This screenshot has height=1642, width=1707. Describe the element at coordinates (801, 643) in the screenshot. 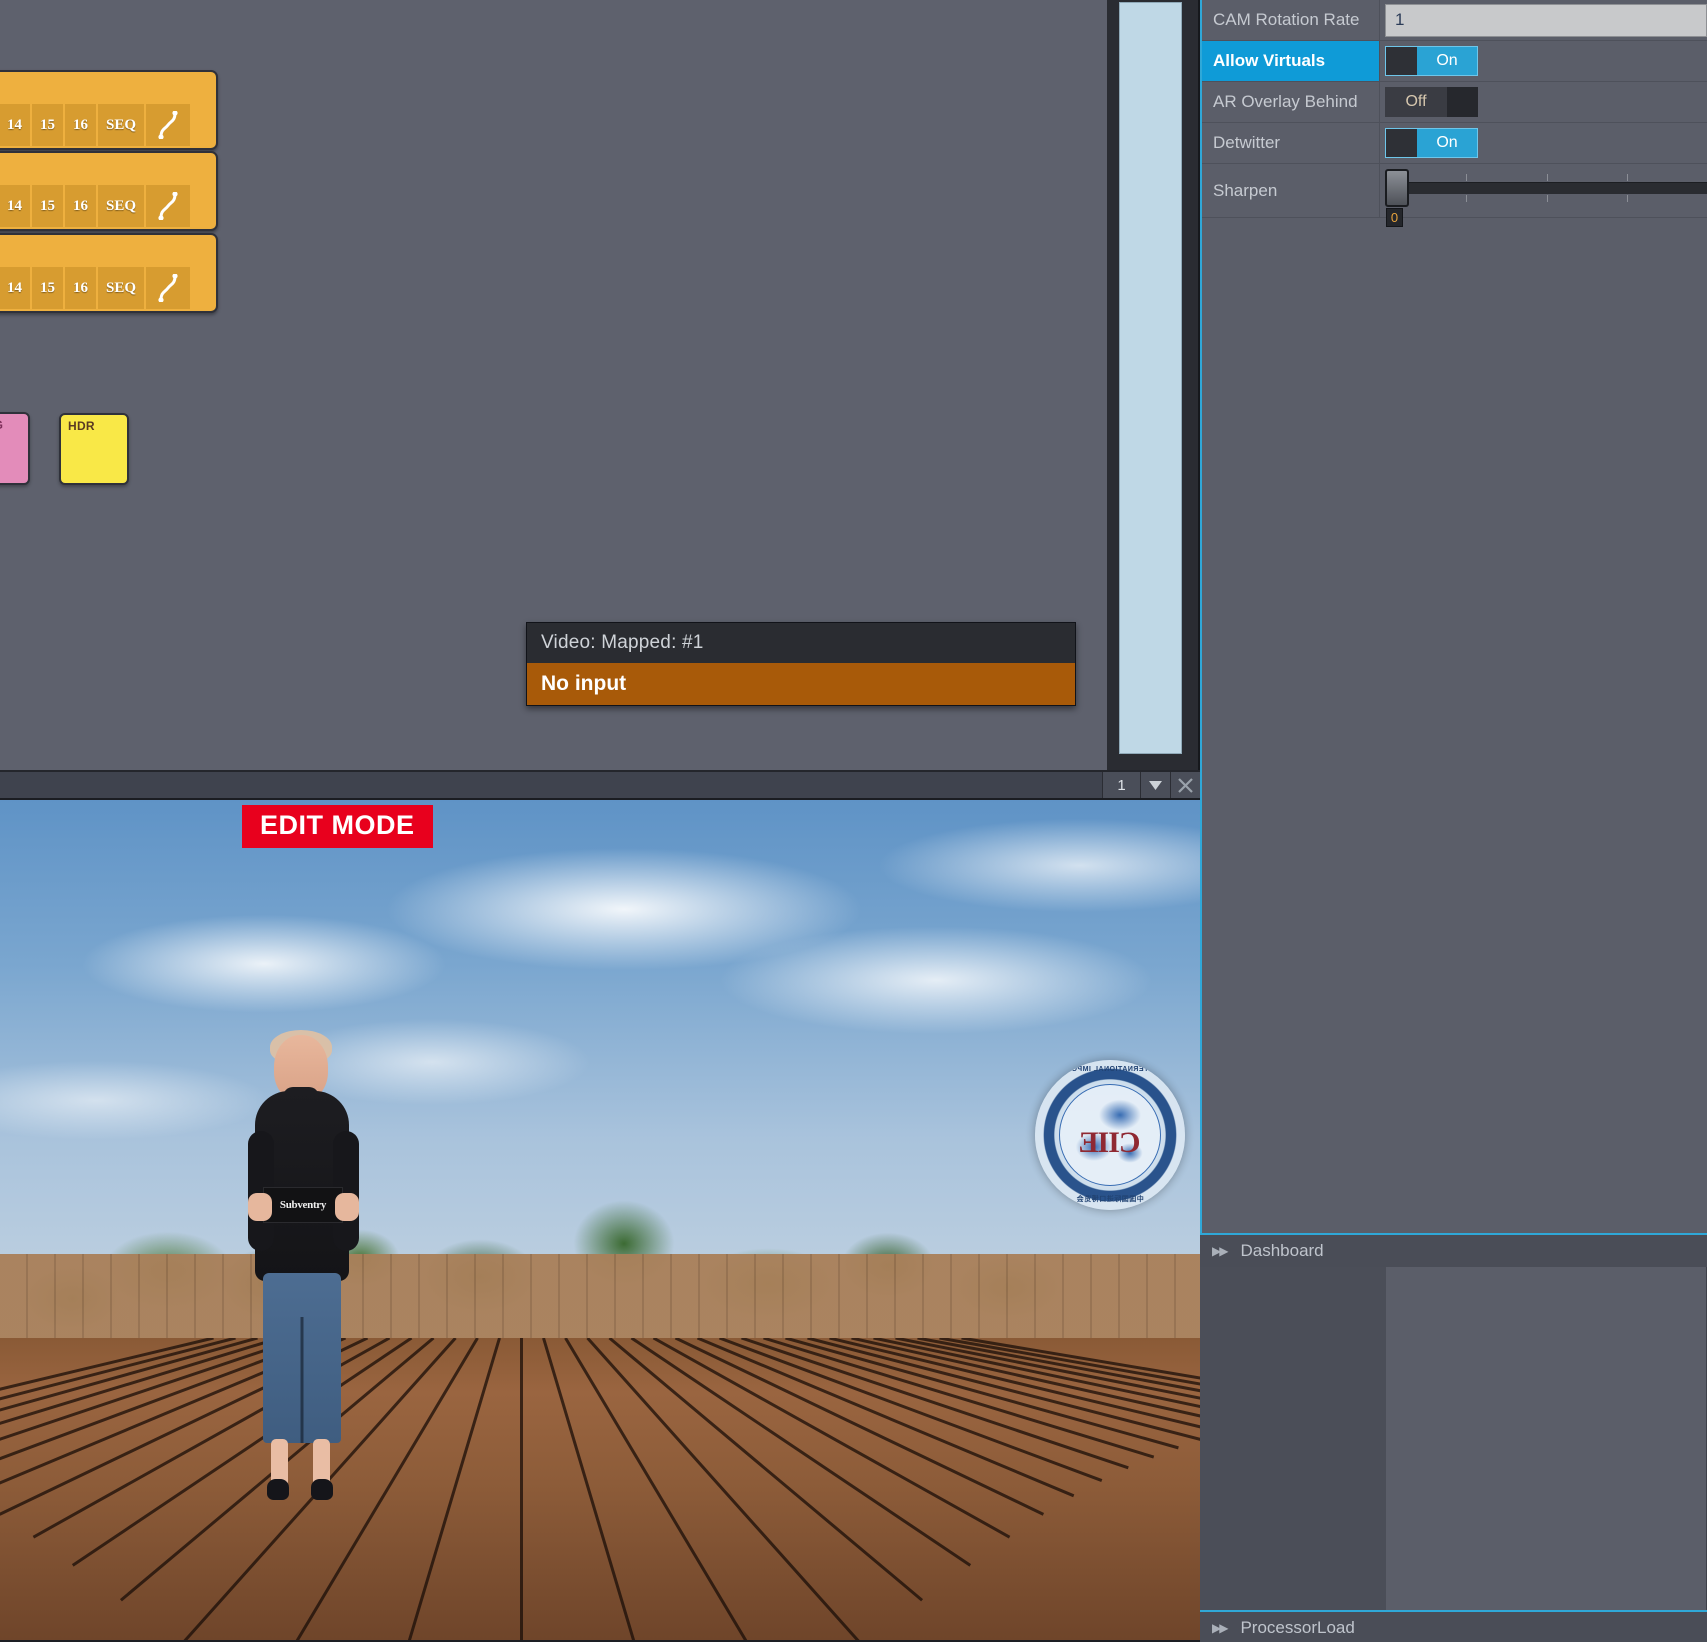

I see `tooltip-title: Video: Mapped: #1` at that location.